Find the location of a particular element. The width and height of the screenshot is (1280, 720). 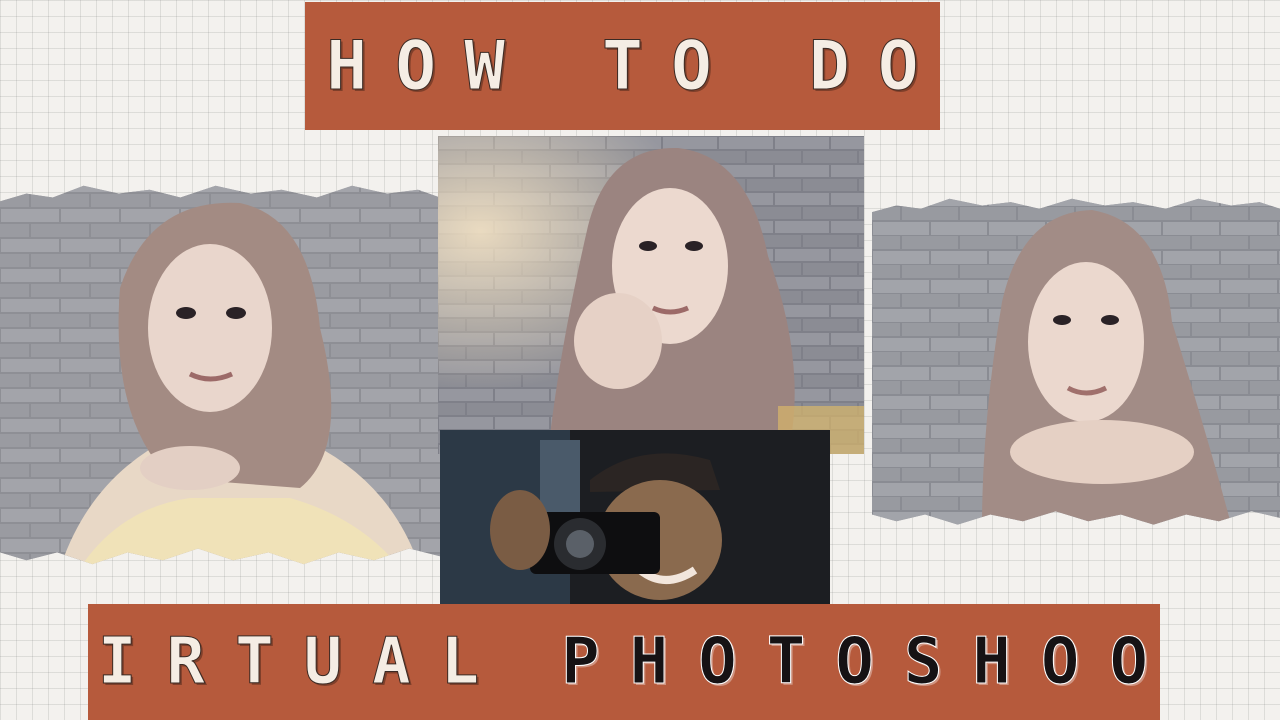

title-banner-top: HOW TO DO is located at coordinates (622, 66).